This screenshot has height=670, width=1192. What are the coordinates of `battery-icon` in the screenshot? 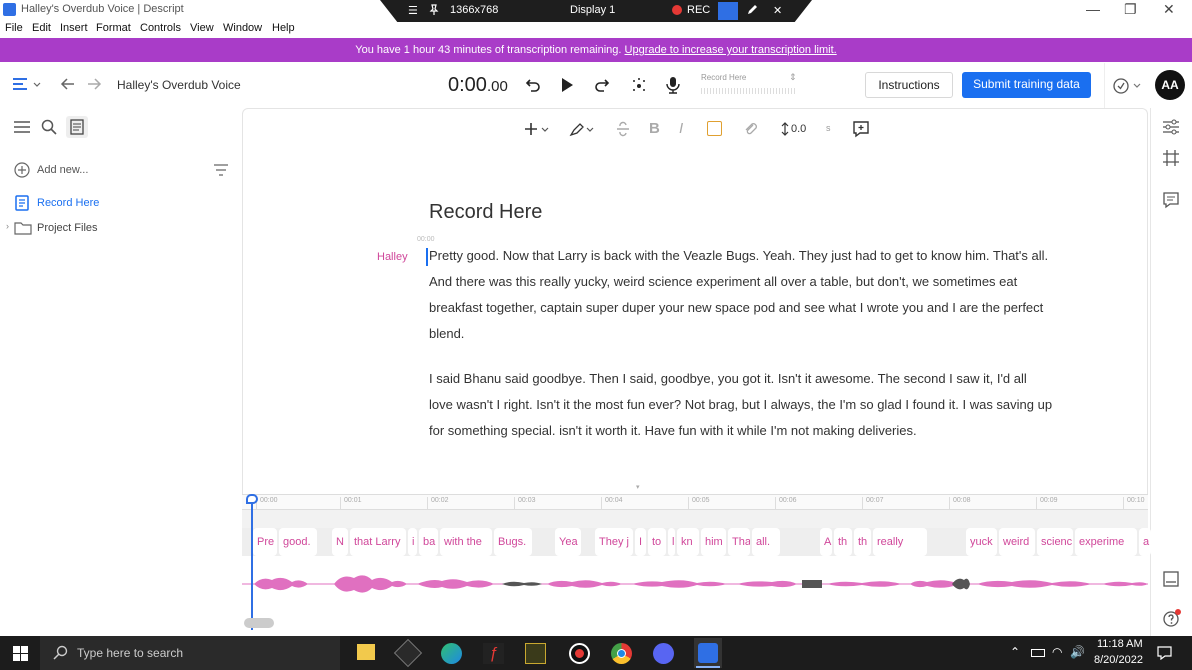 It's located at (1038, 653).